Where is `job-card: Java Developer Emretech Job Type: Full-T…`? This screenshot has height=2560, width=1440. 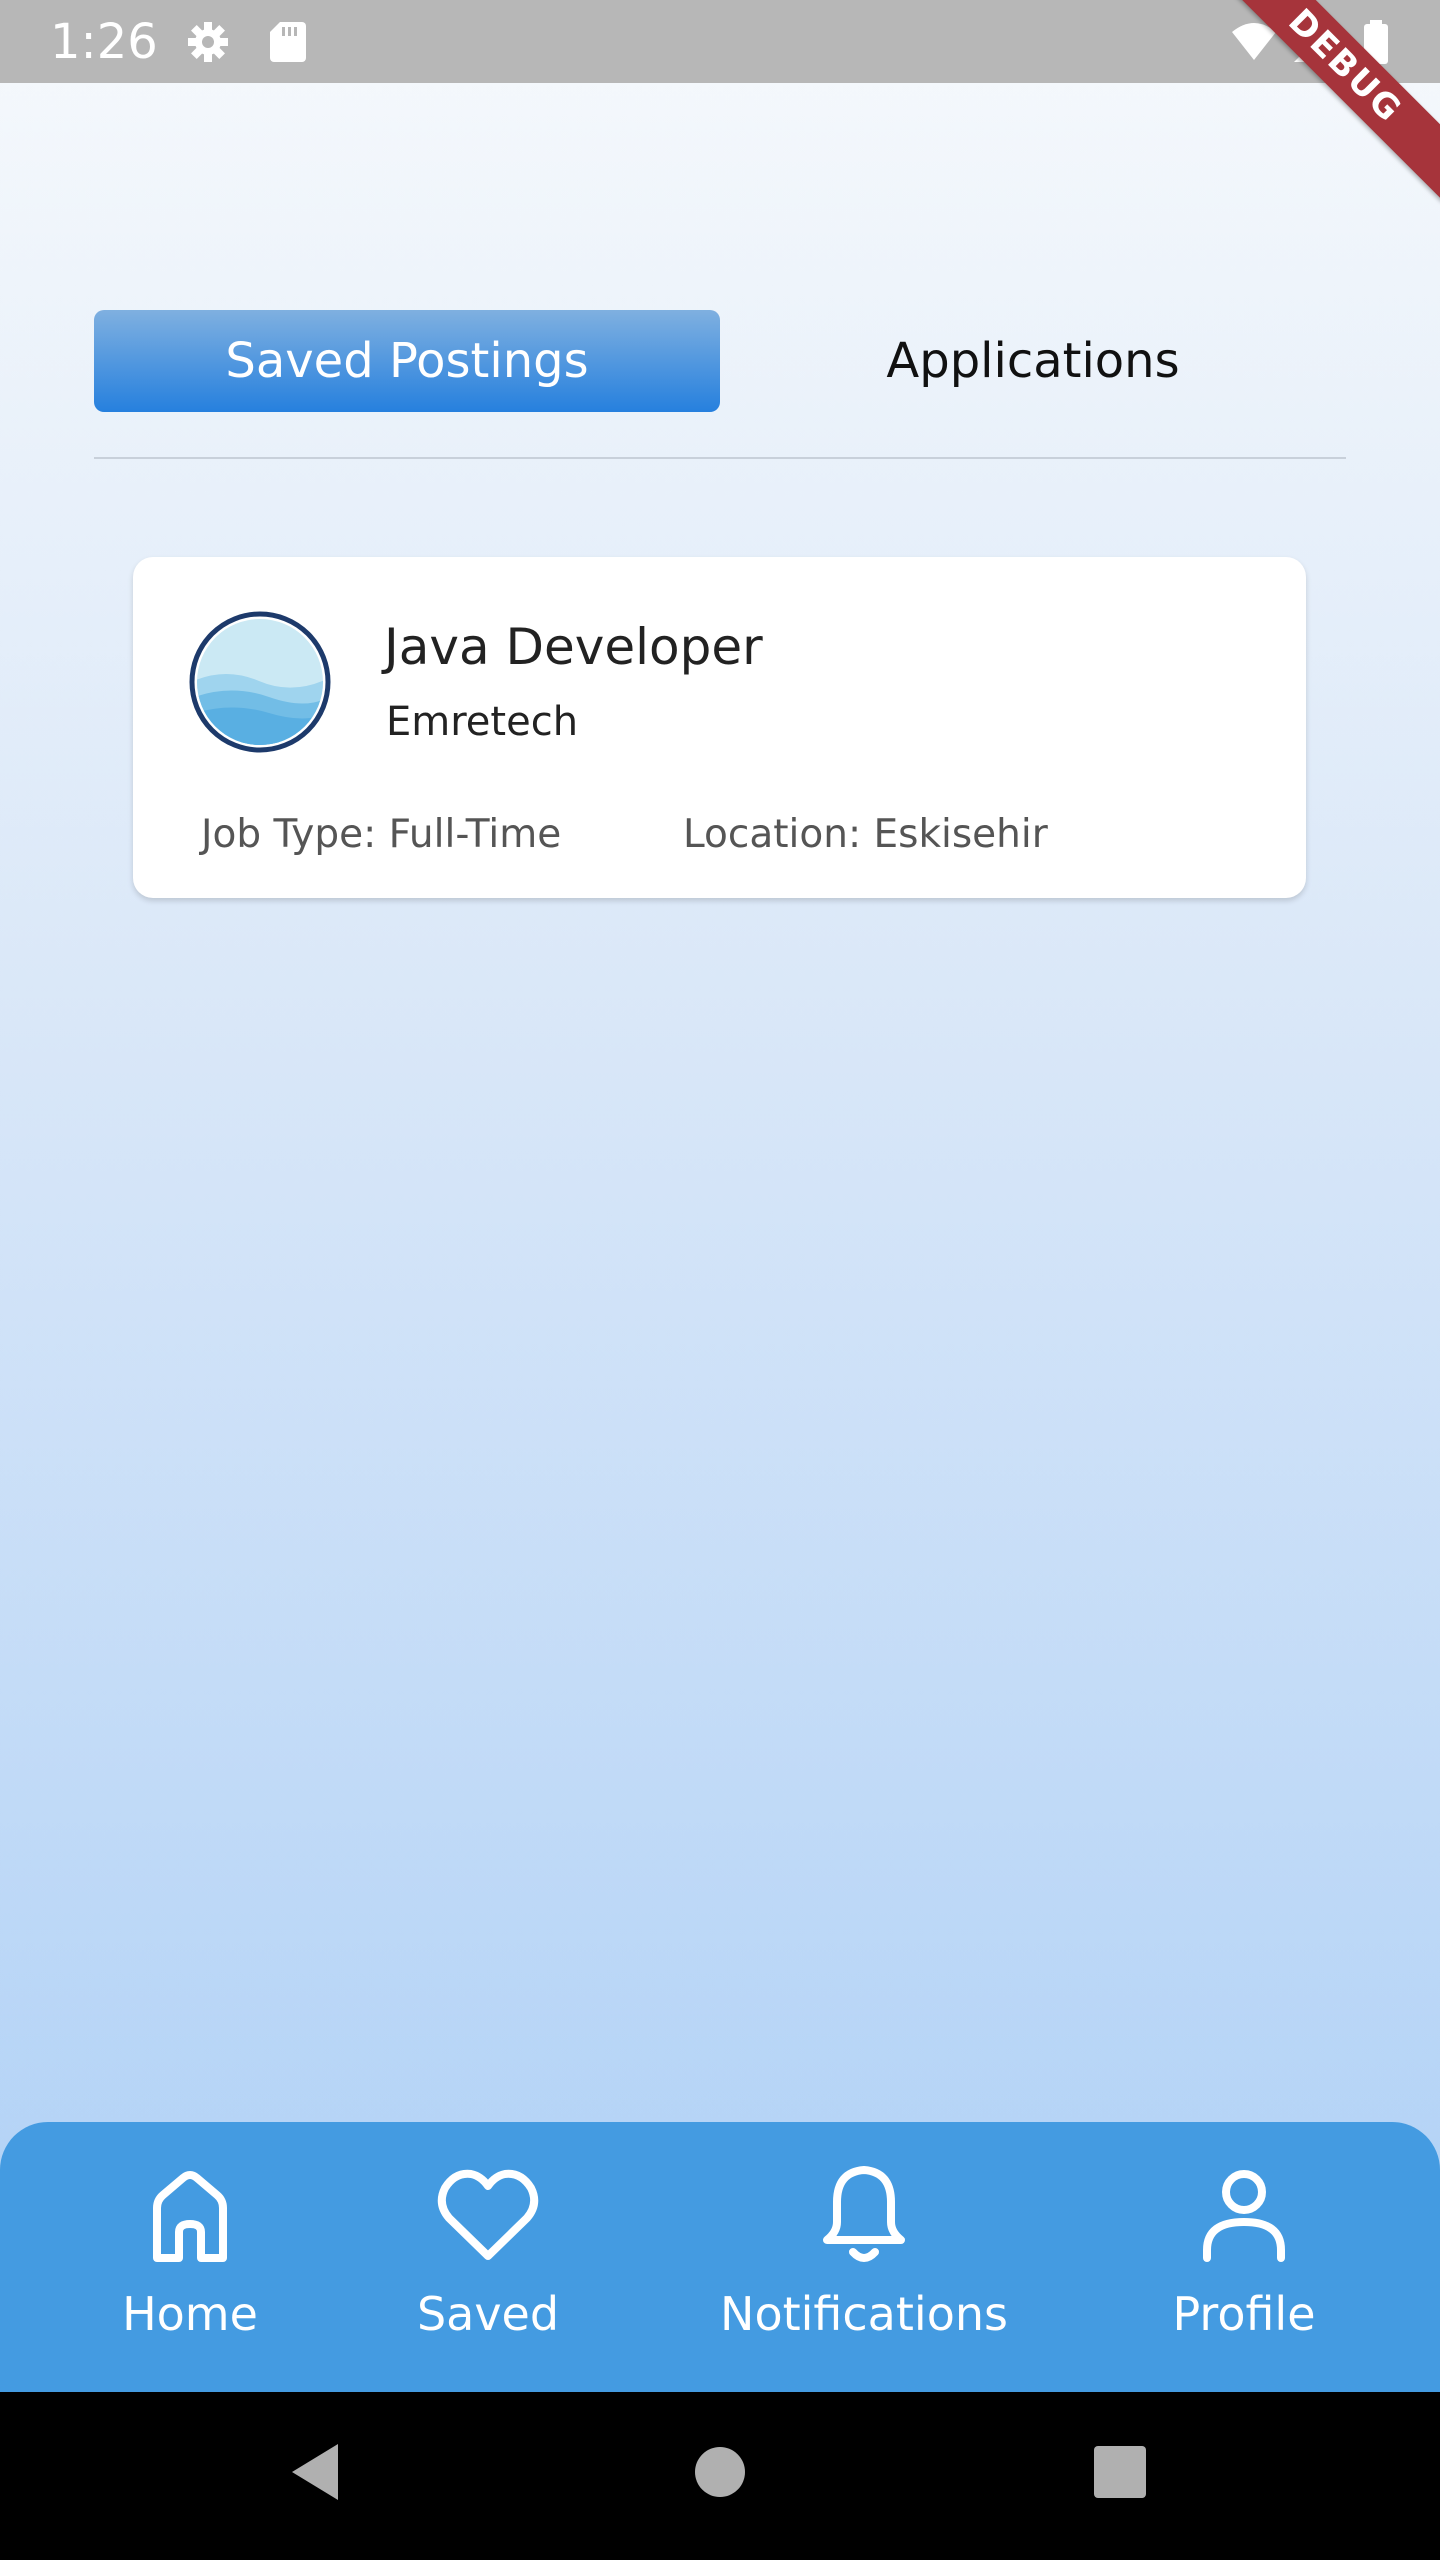
job-card: Java Developer Emretech Job Type: Full-T… is located at coordinates (719, 727).